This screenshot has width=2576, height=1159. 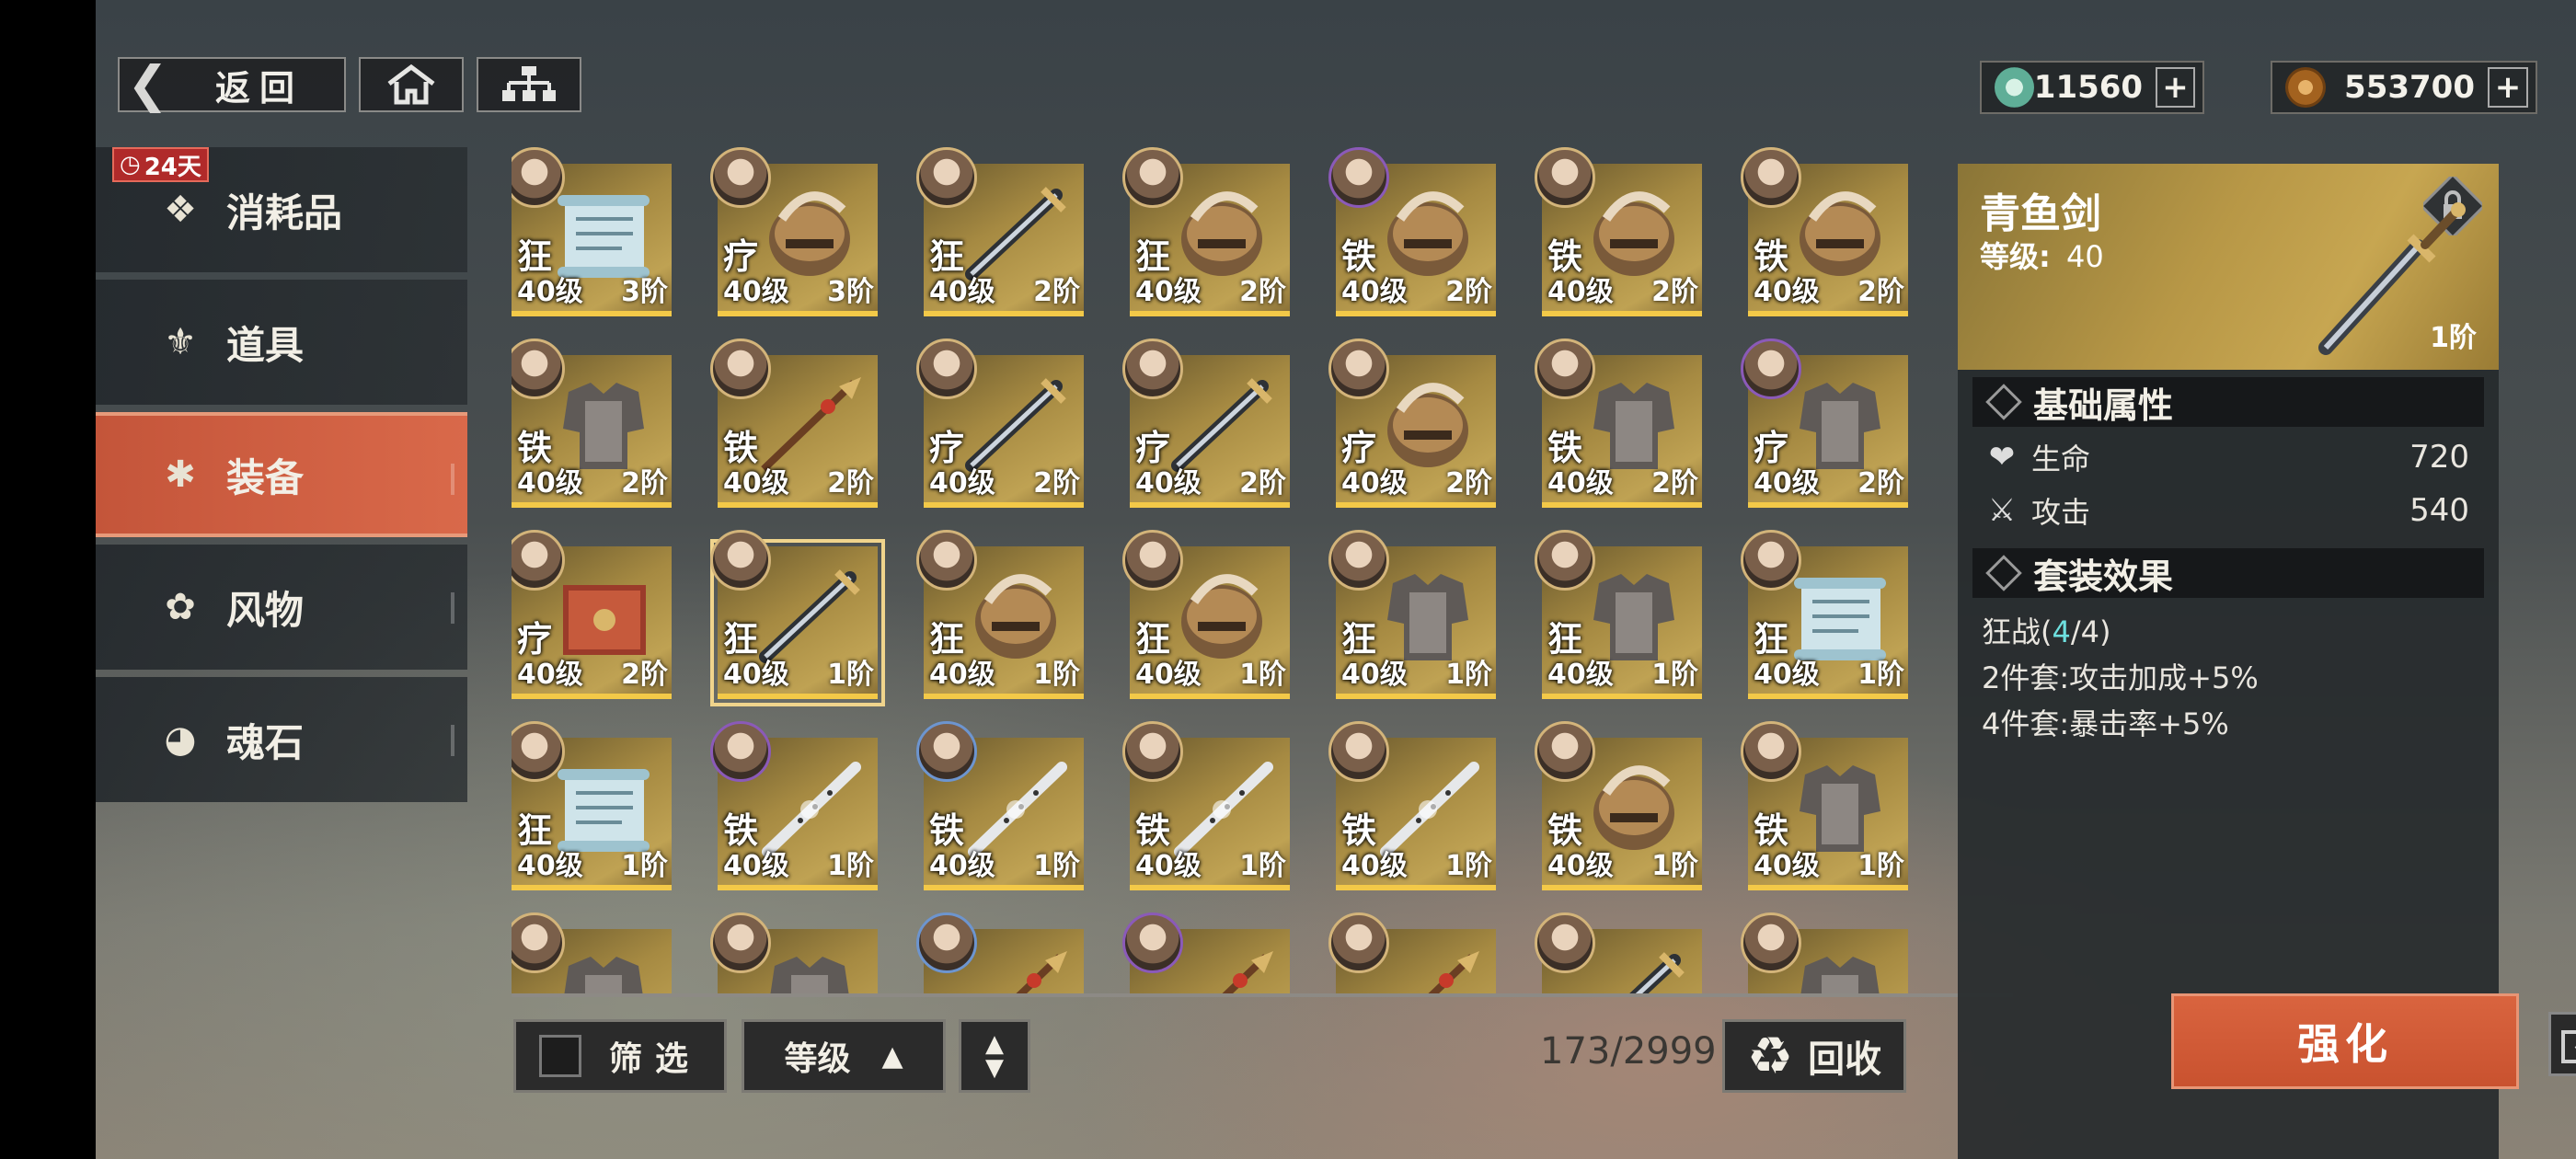 I want to click on timer-badge: ◷ 24天, so click(x=160, y=164).